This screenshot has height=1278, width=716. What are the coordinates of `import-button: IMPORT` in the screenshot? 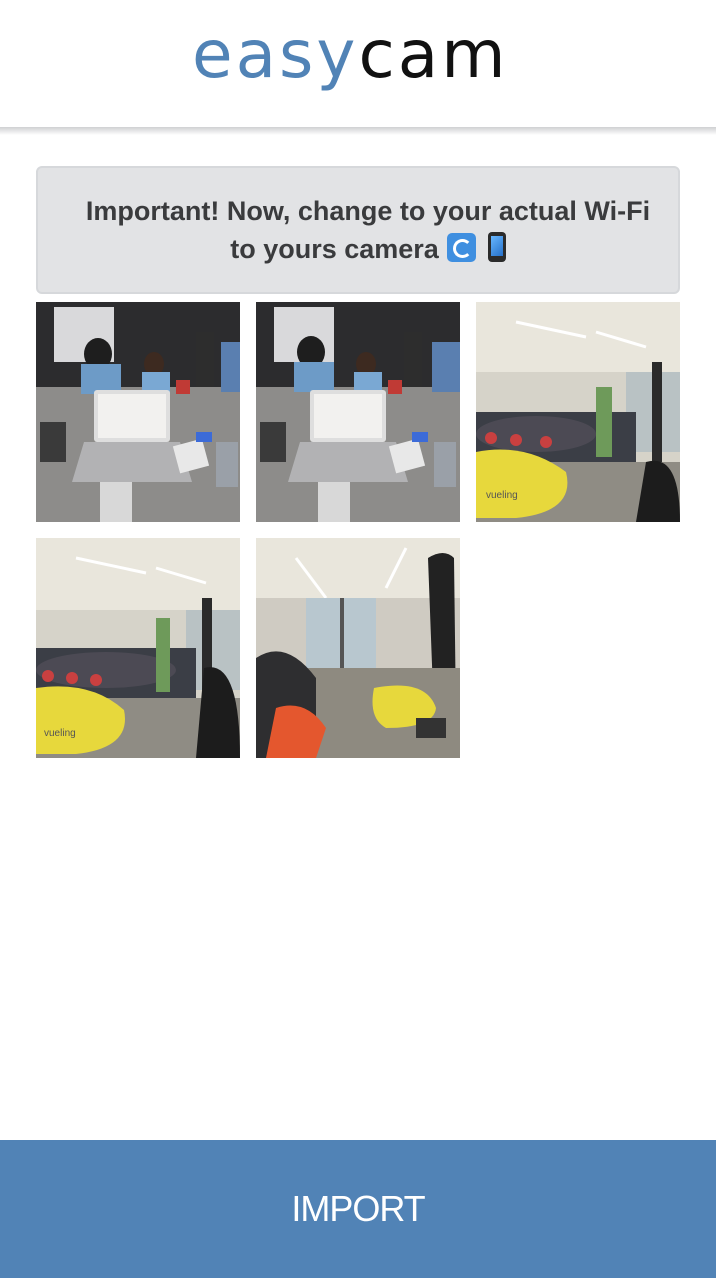 It's located at (358, 1209).